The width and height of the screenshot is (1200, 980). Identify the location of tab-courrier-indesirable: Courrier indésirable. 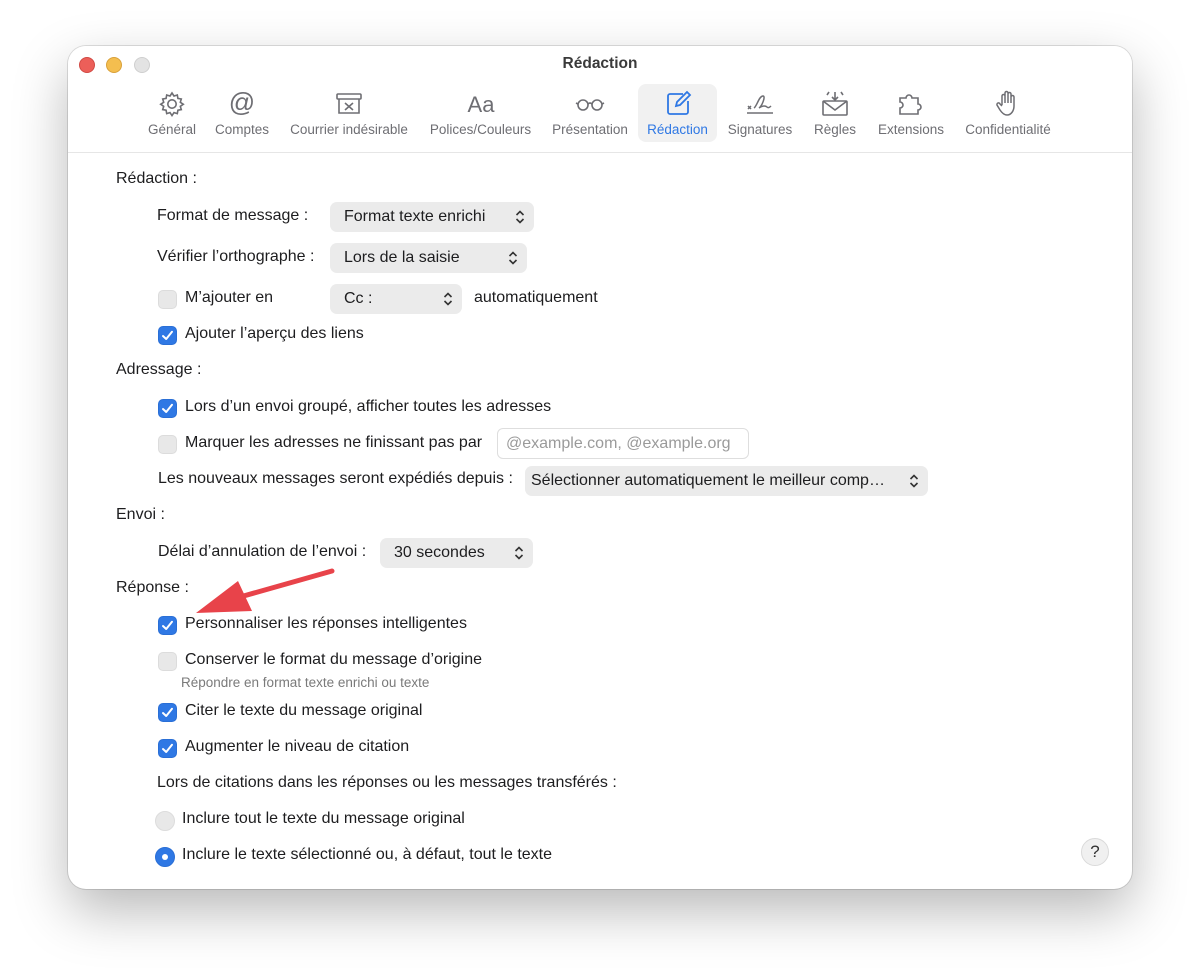
(349, 113).